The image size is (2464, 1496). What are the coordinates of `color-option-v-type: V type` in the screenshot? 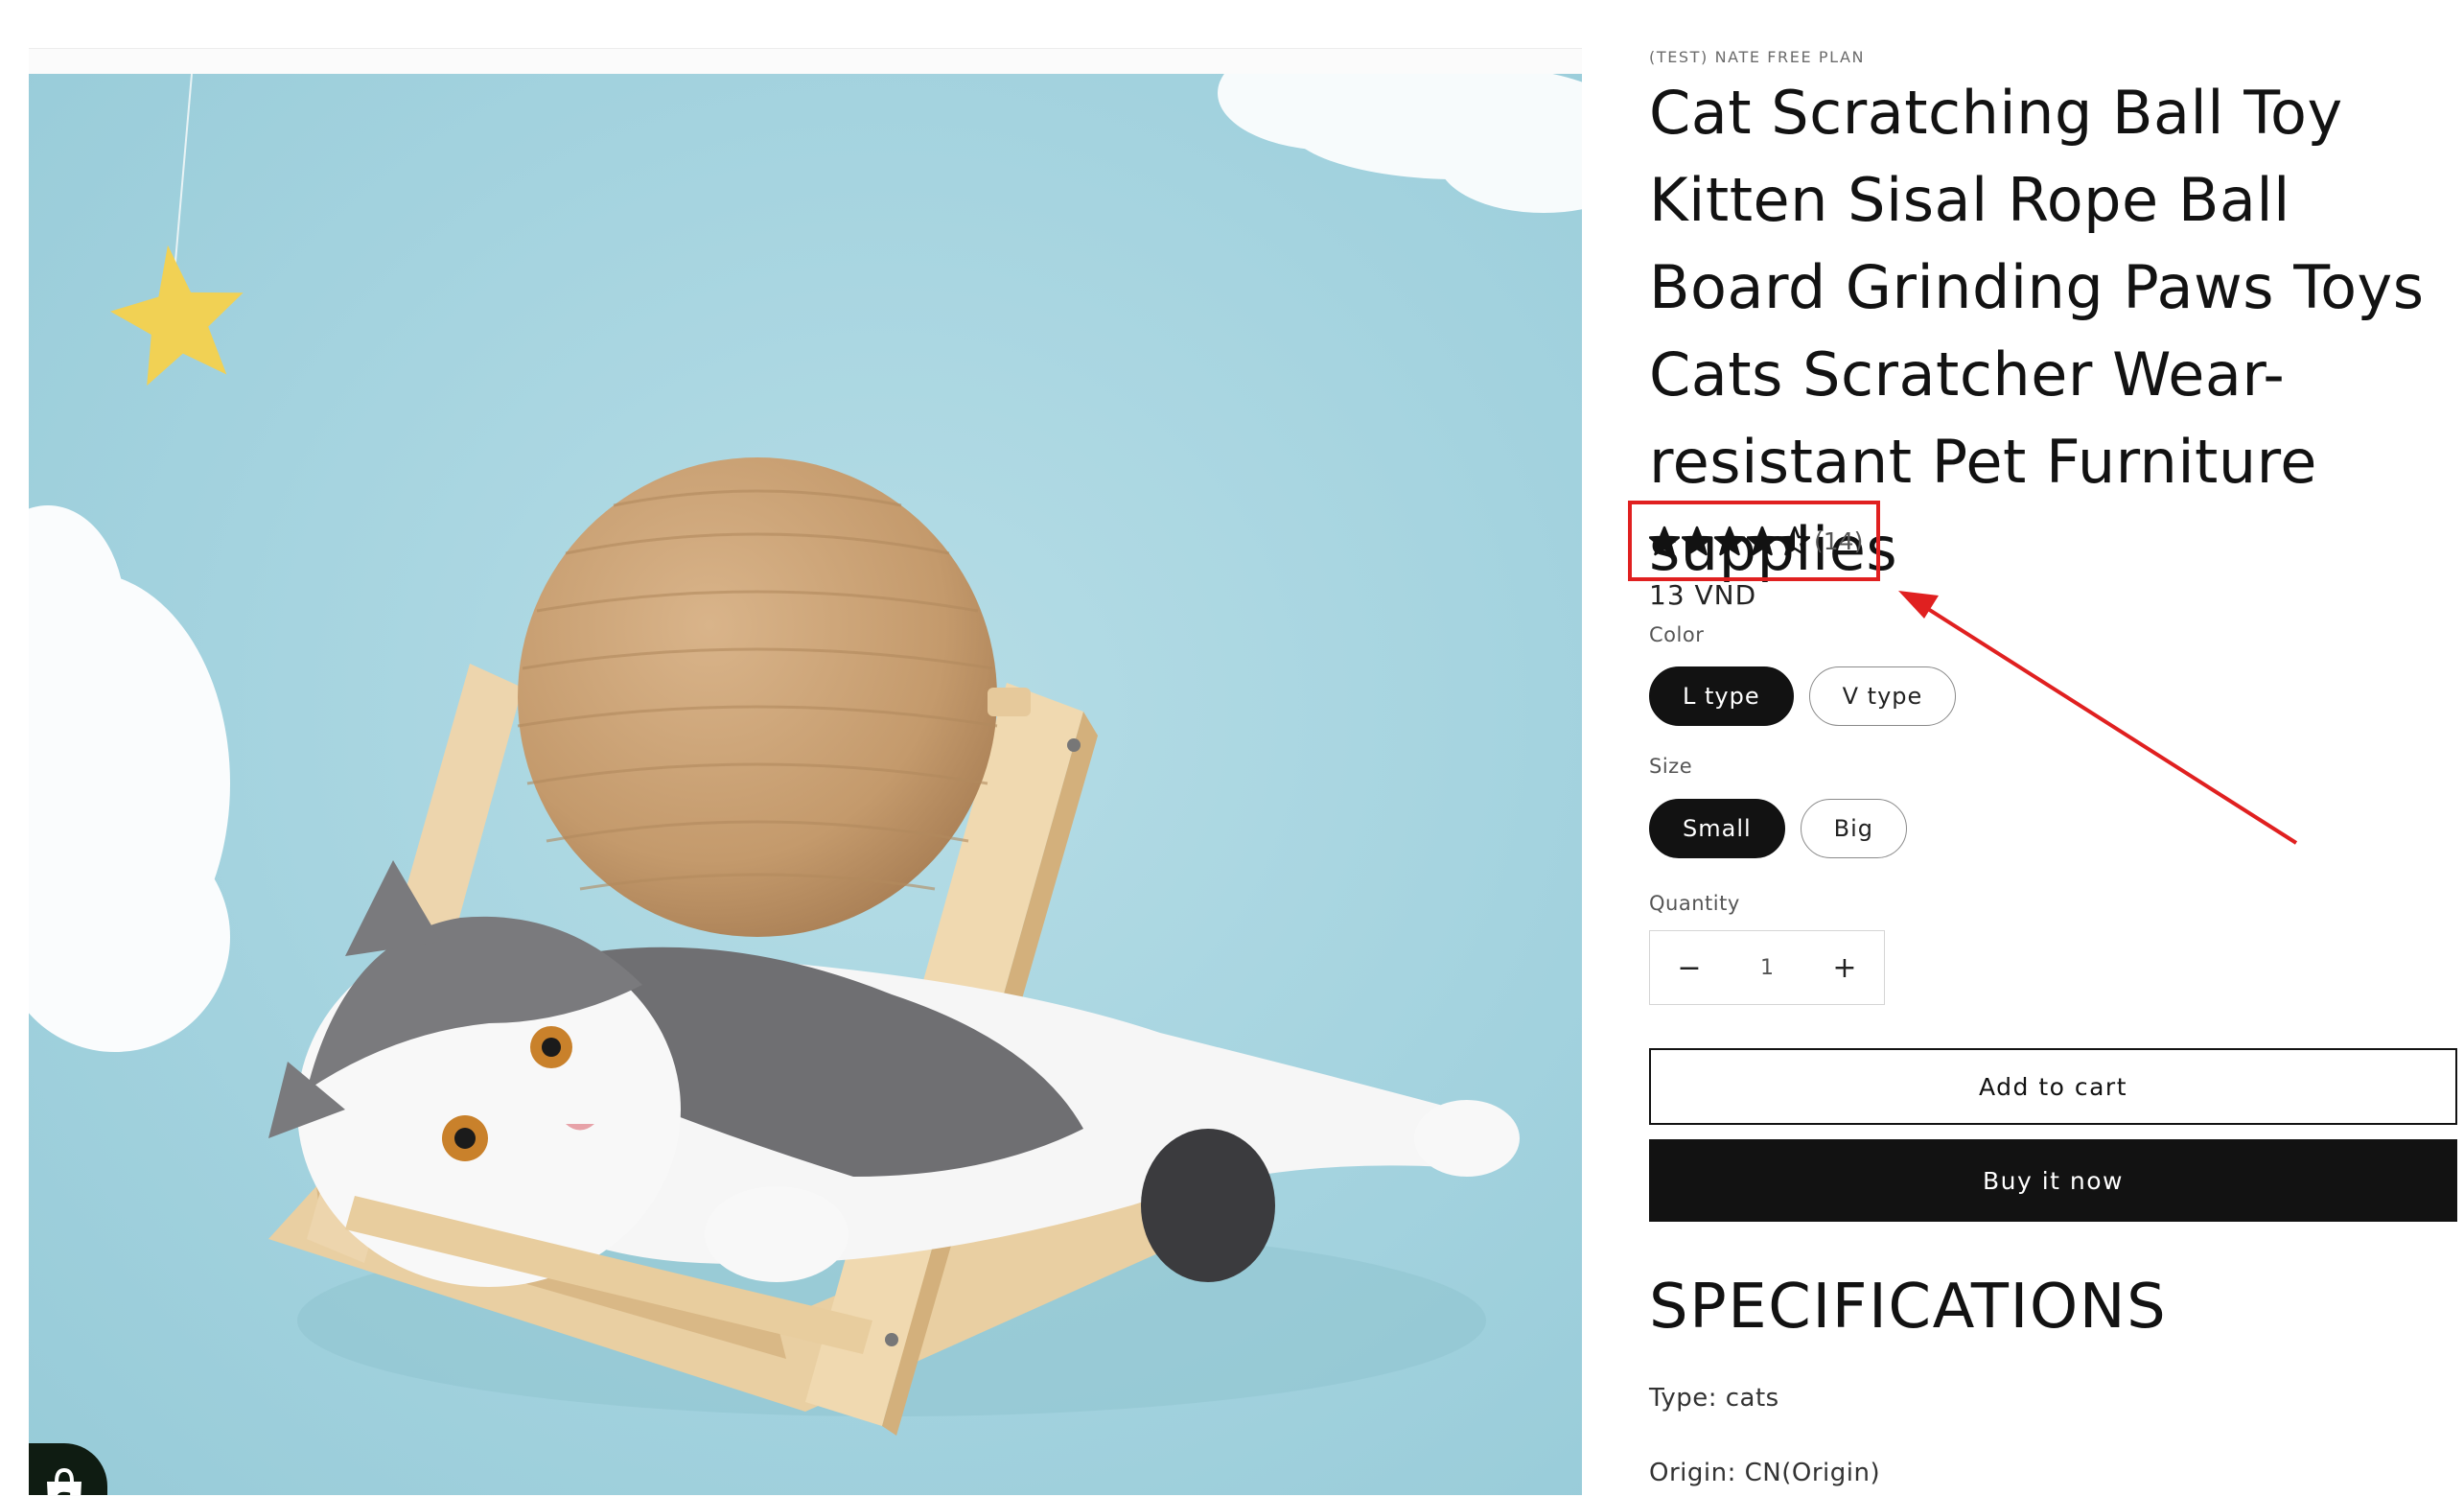 It's located at (1883, 696).